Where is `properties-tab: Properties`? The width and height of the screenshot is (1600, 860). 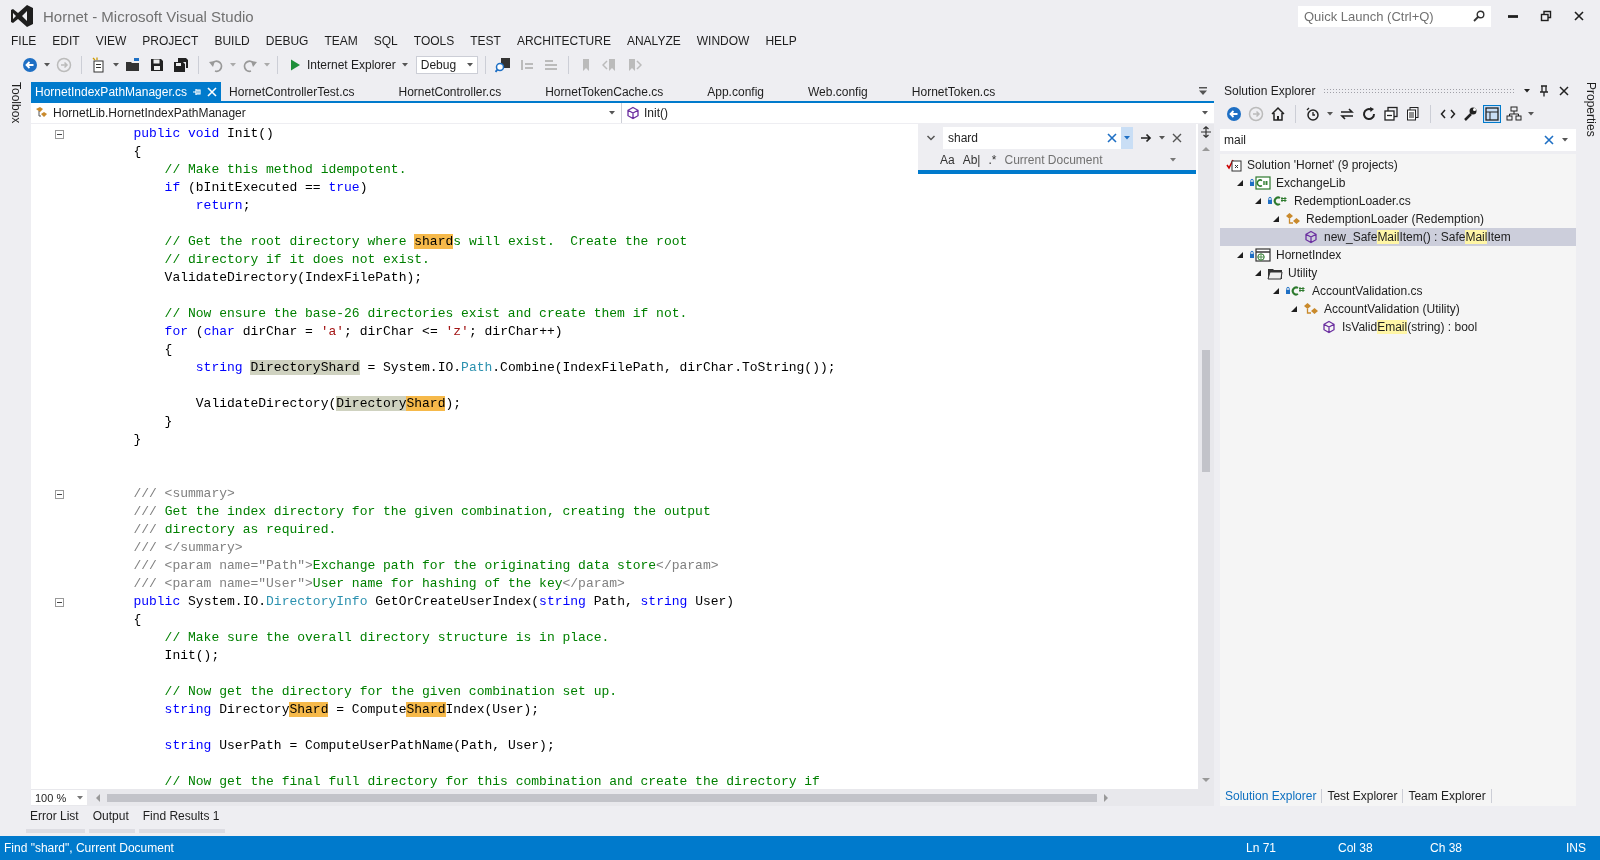
properties-tab: Properties is located at coordinates (1588, 443).